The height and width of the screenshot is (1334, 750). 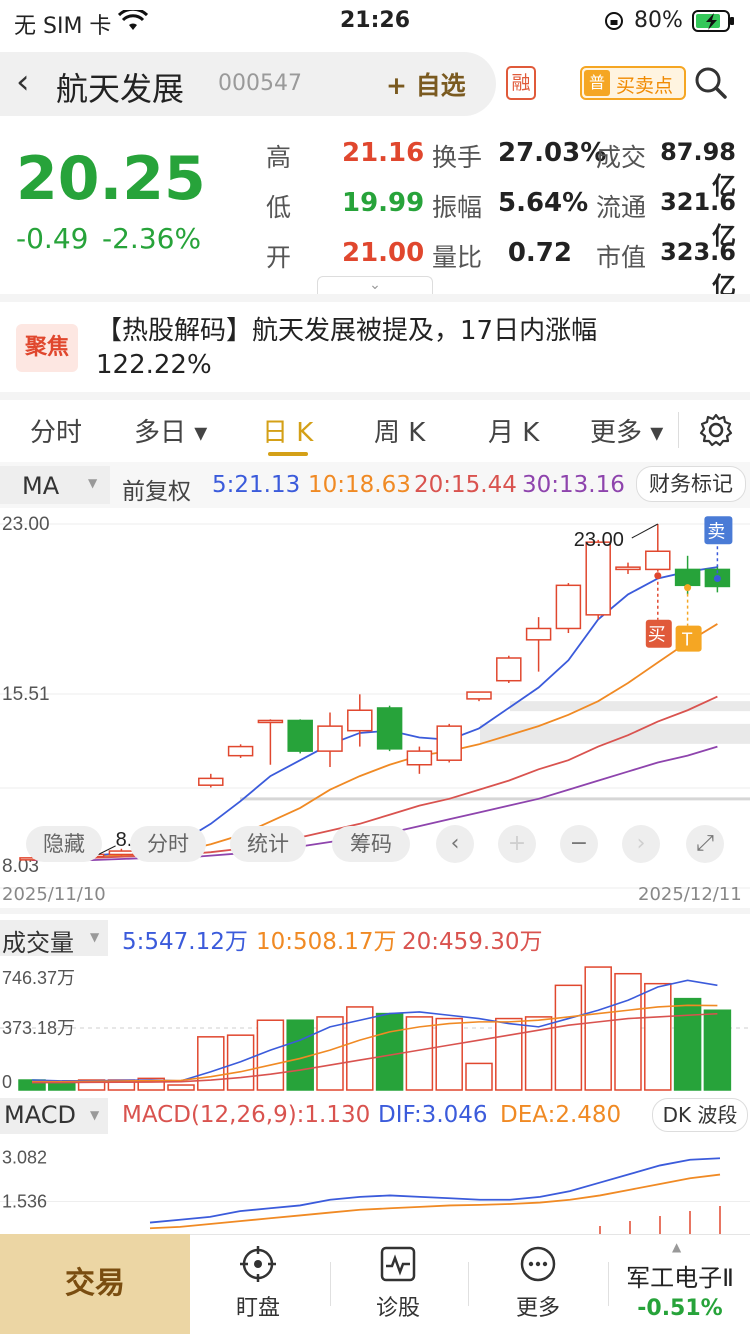 What do you see at coordinates (256, 485) in the screenshot?
I see `ma5-value: 5:21.13` at bounding box center [256, 485].